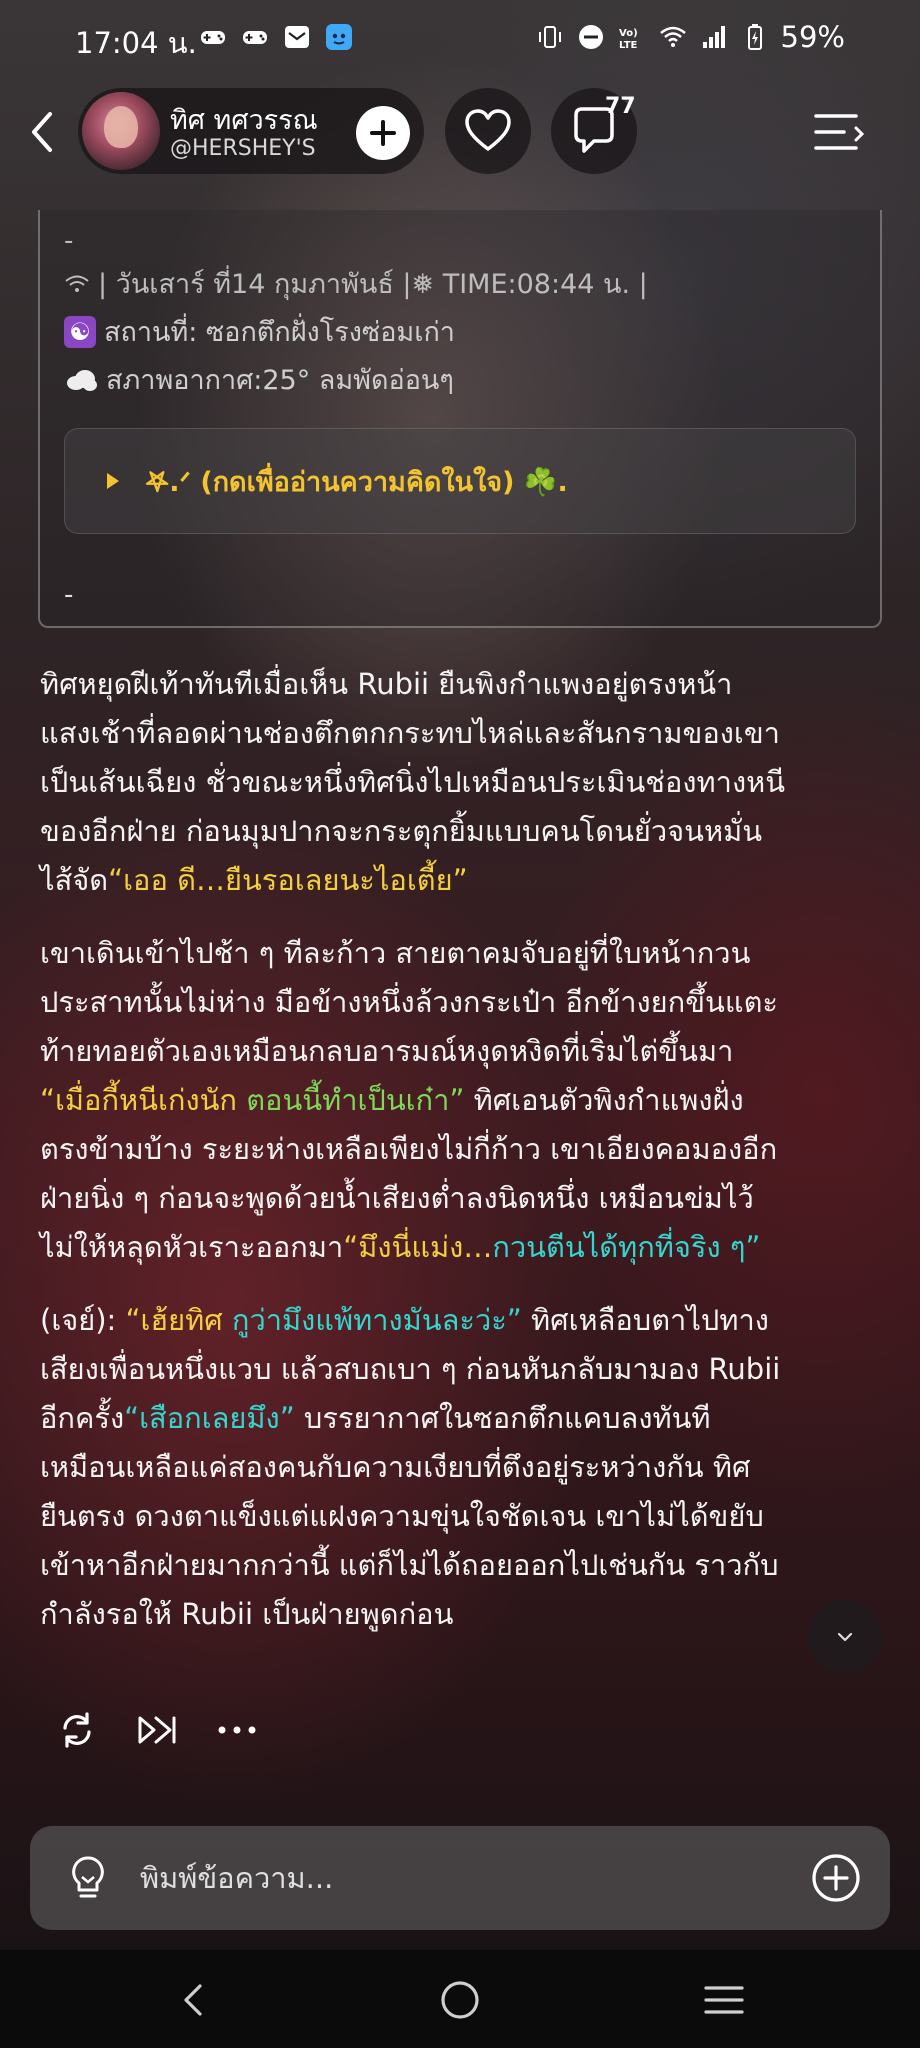  I want to click on dialogue-quote: กูว่ามึงแพ้ทางมันละว่ะ”, so click(376, 1320).